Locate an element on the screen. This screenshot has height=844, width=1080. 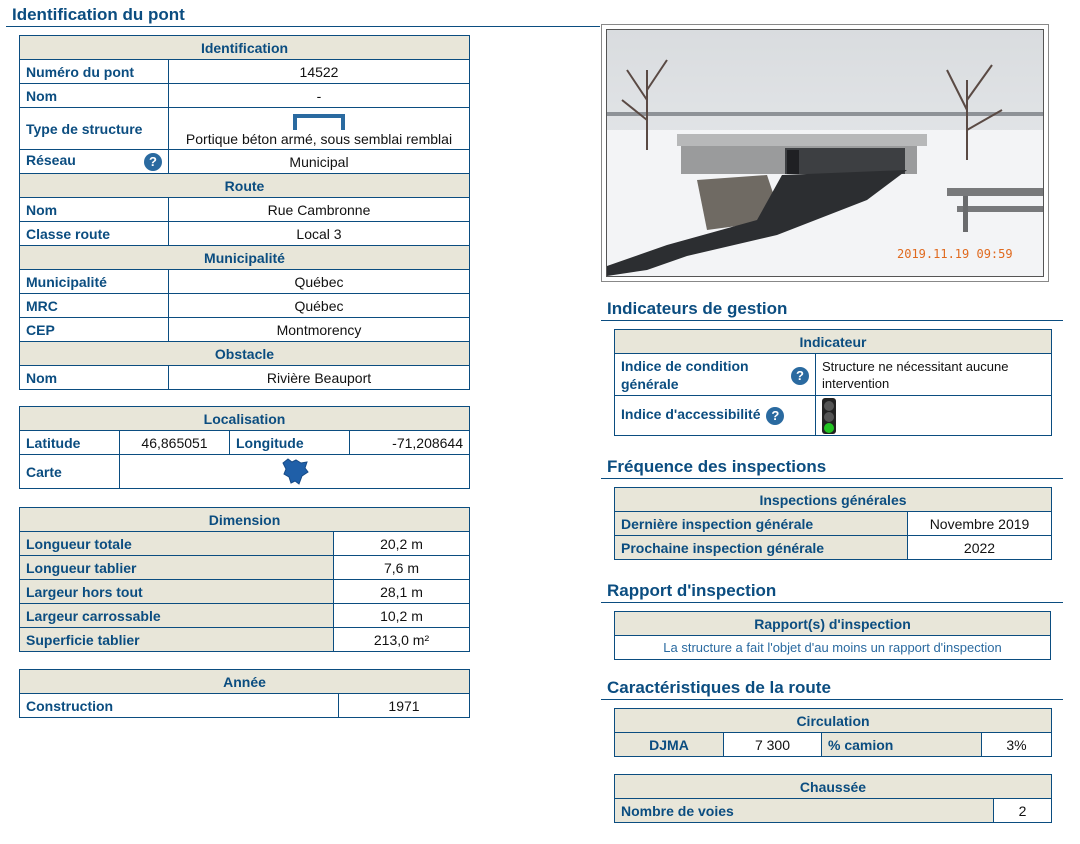
camion-label: % camion is located at coordinates (901, 744).